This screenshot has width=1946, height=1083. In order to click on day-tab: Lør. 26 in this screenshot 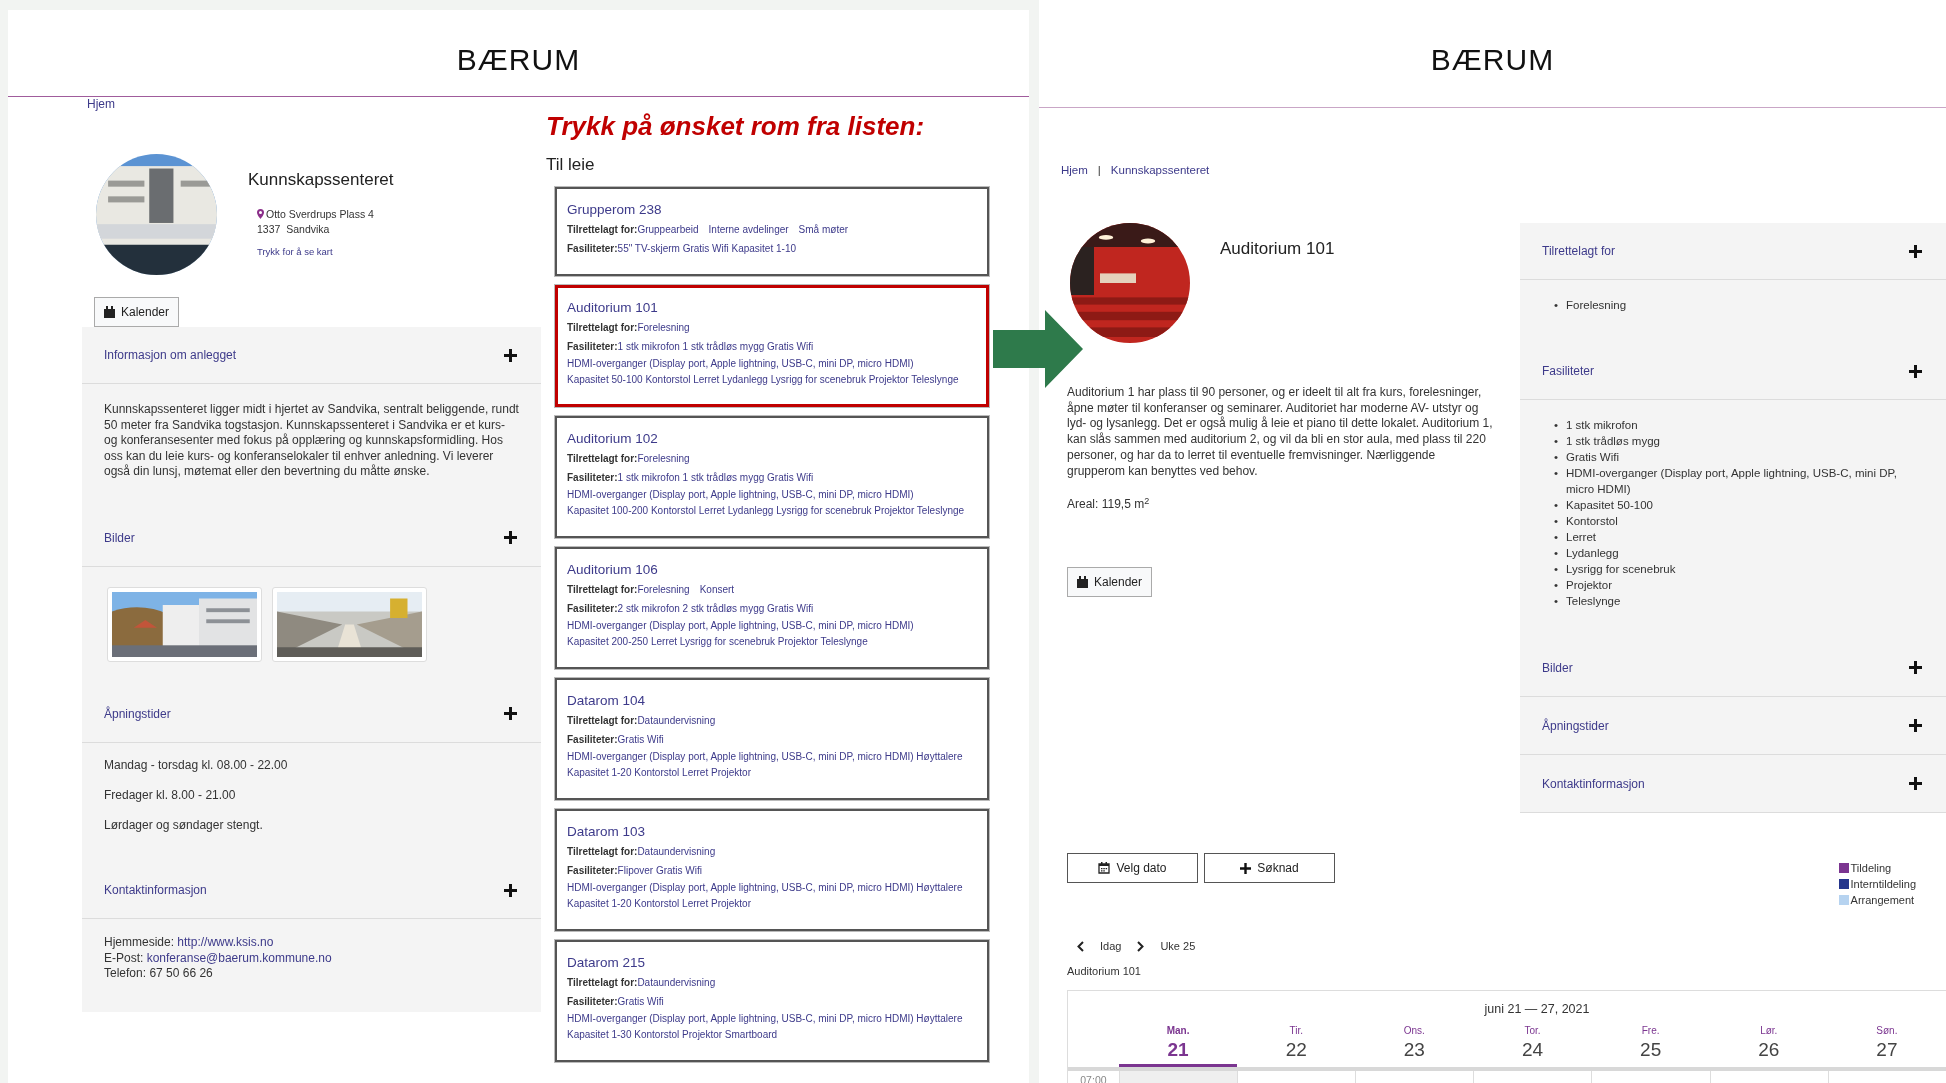, I will do `click(1768, 1044)`.